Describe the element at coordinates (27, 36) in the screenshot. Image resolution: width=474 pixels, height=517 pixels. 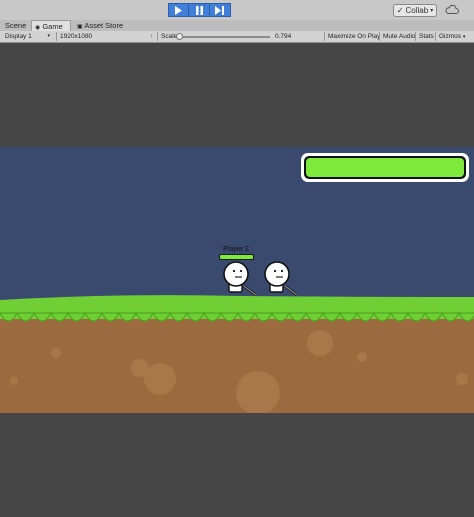
I see `display-dropdown: Display 1 ▾` at that location.